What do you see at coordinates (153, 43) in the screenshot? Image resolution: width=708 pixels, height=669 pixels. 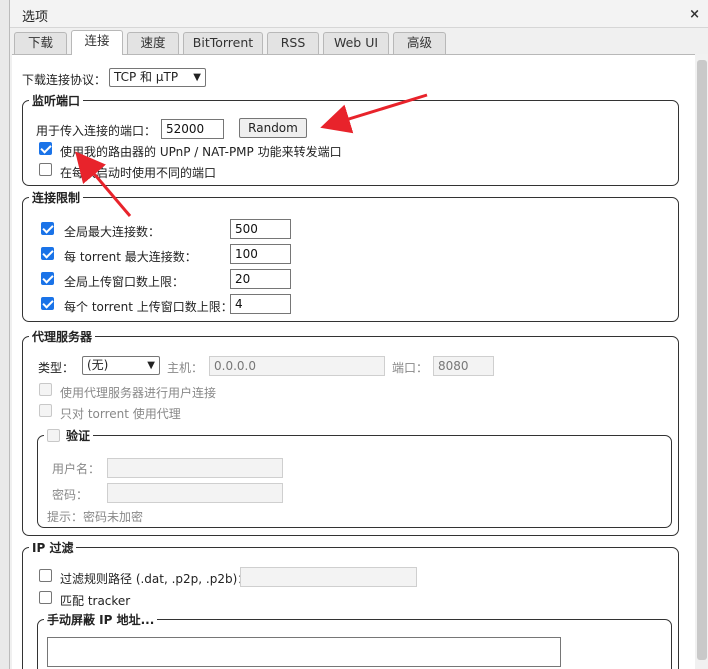 I see `tab-speed: 速度` at bounding box center [153, 43].